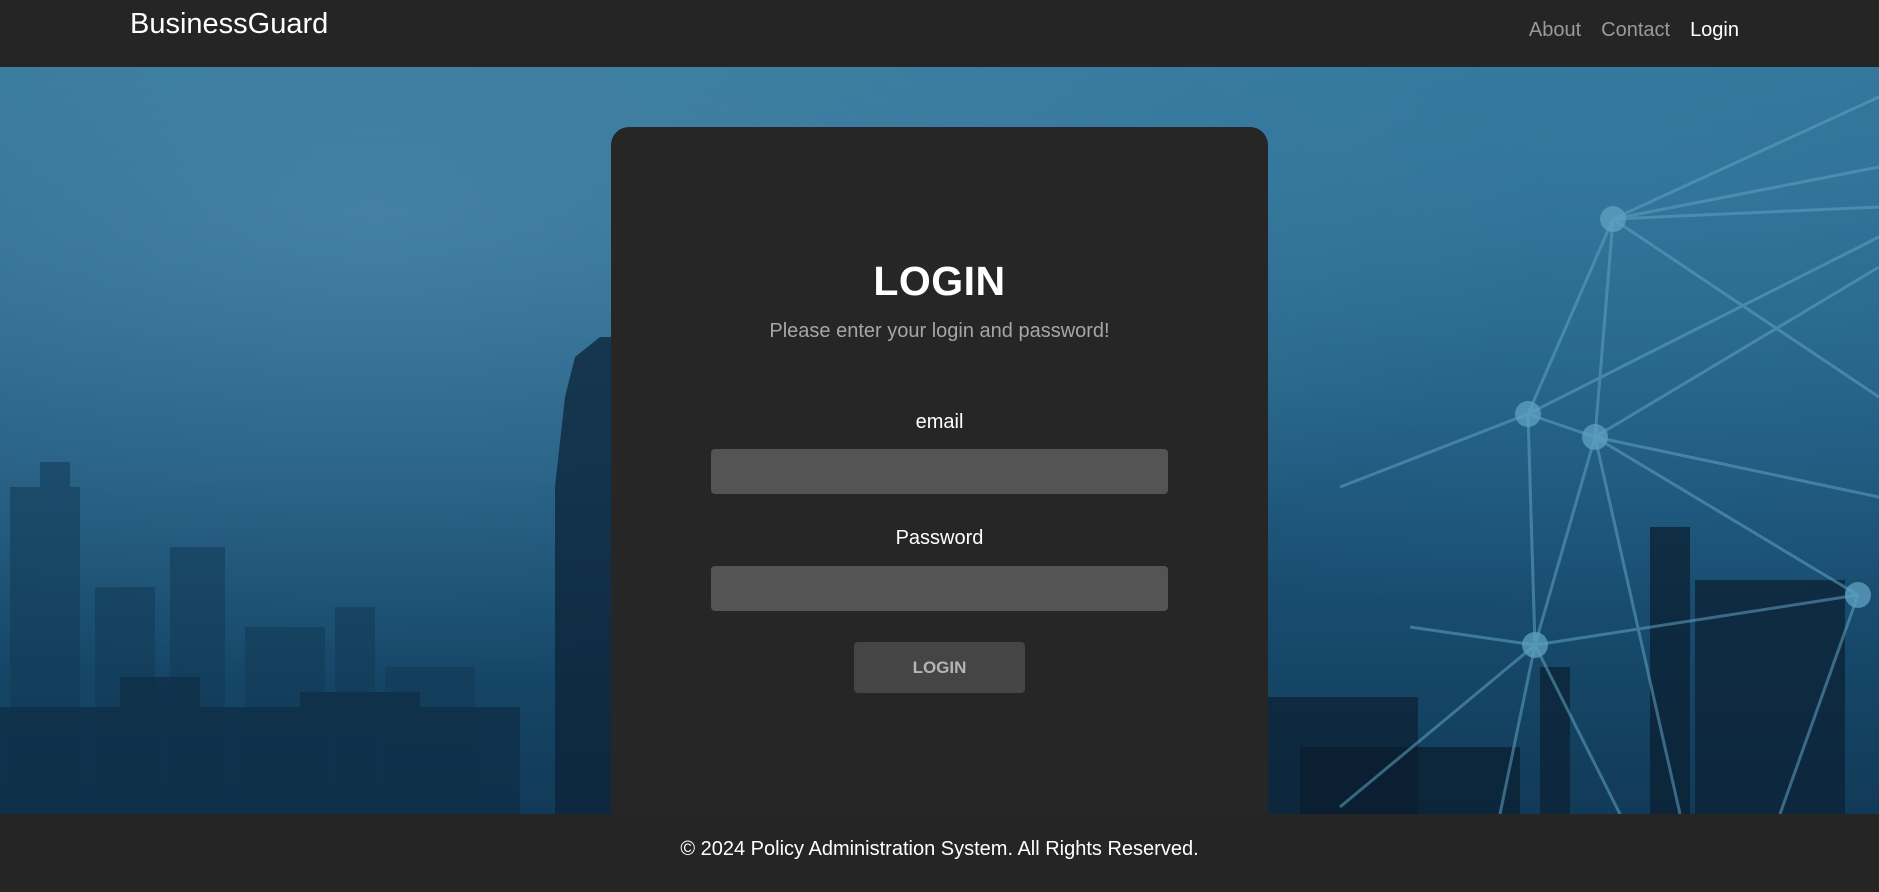  Describe the element at coordinates (939, 281) in the screenshot. I see `login-title: LOGIN` at that location.